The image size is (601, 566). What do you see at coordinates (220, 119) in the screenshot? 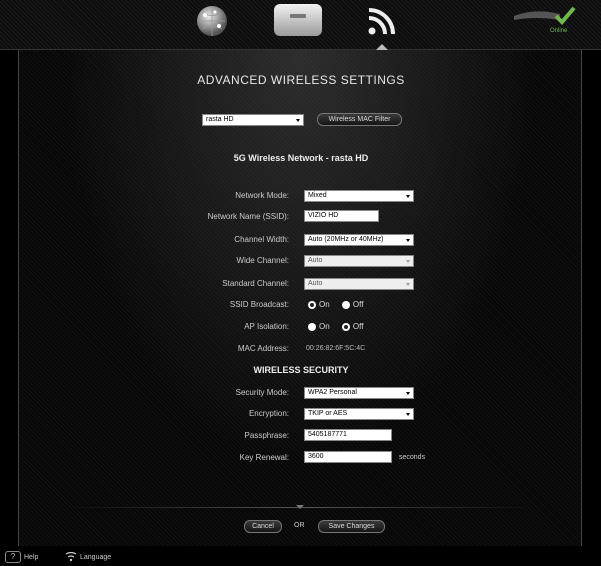
I see `network-select-value: rasta HD` at bounding box center [220, 119].